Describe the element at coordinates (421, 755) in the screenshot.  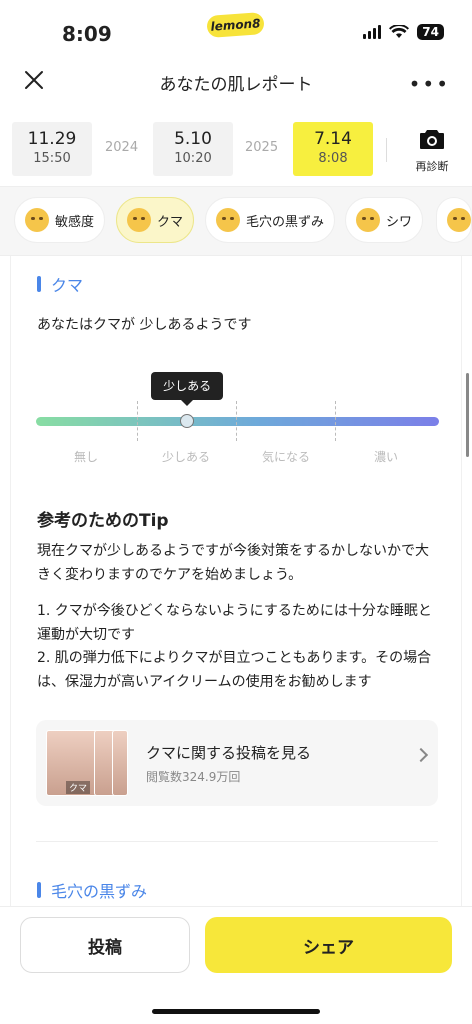
I see `chevron-right-icon` at that location.